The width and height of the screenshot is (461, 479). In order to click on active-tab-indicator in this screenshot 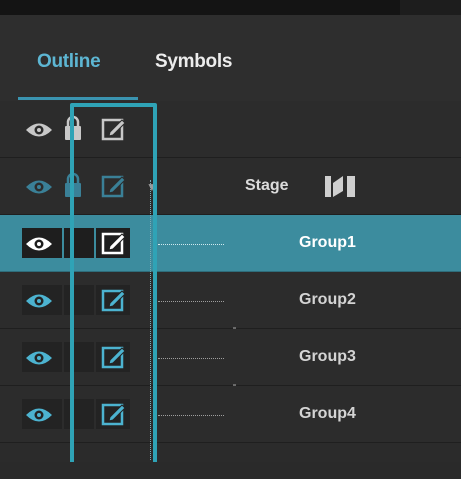, I will do `click(78, 98)`.